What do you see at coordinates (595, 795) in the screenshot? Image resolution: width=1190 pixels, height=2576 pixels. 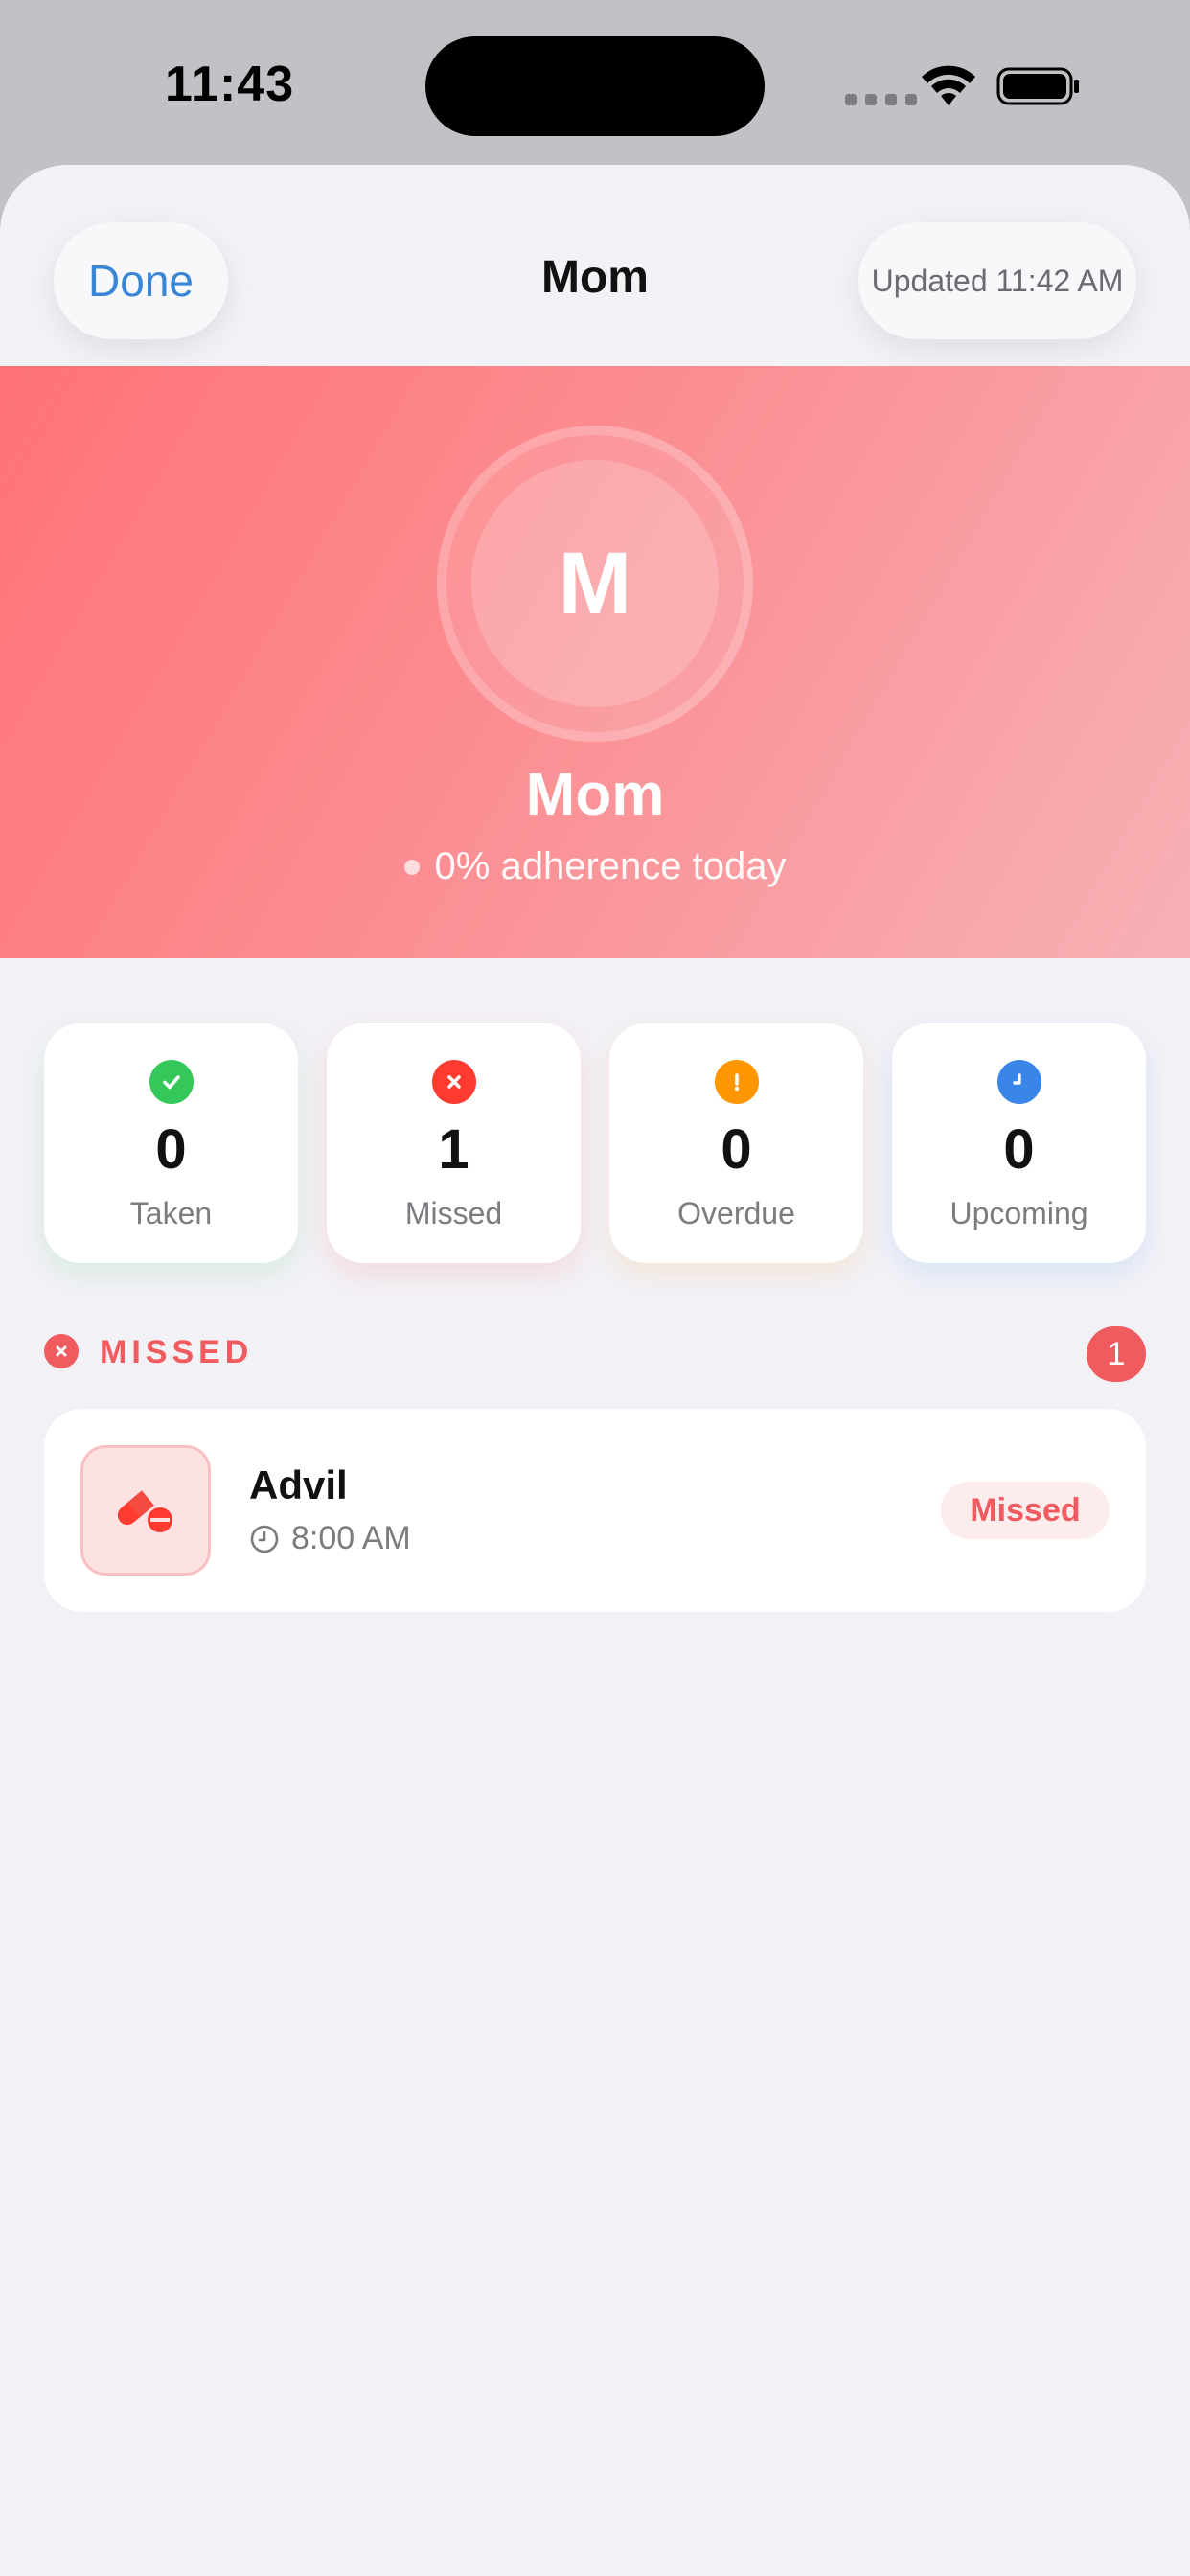 I see `profile-name: Mom` at bounding box center [595, 795].